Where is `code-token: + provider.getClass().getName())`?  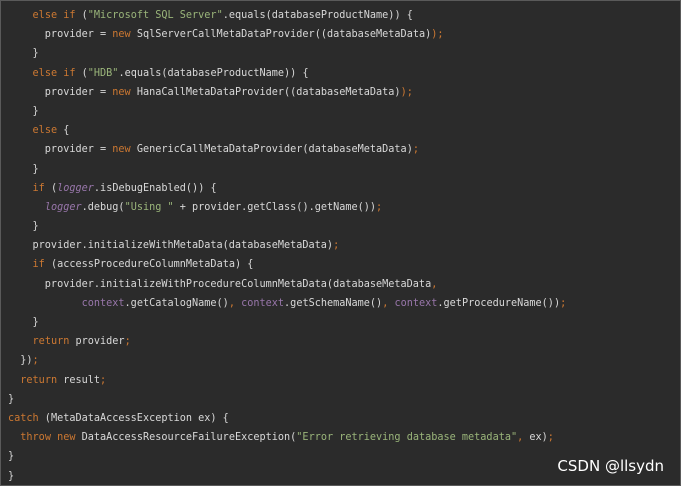 code-token: + provider.getClass().getName()) is located at coordinates (275, 207).